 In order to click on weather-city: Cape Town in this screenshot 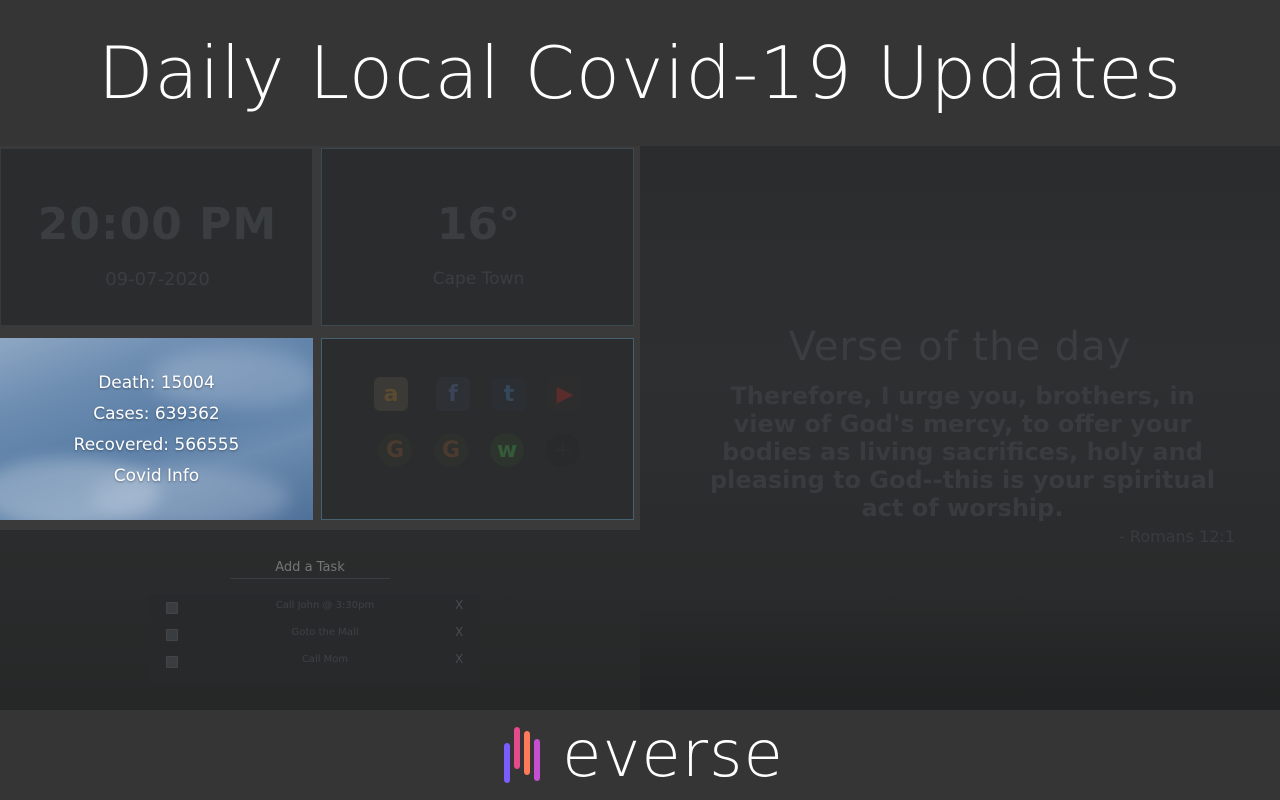, I will do `click(478, 279)`.